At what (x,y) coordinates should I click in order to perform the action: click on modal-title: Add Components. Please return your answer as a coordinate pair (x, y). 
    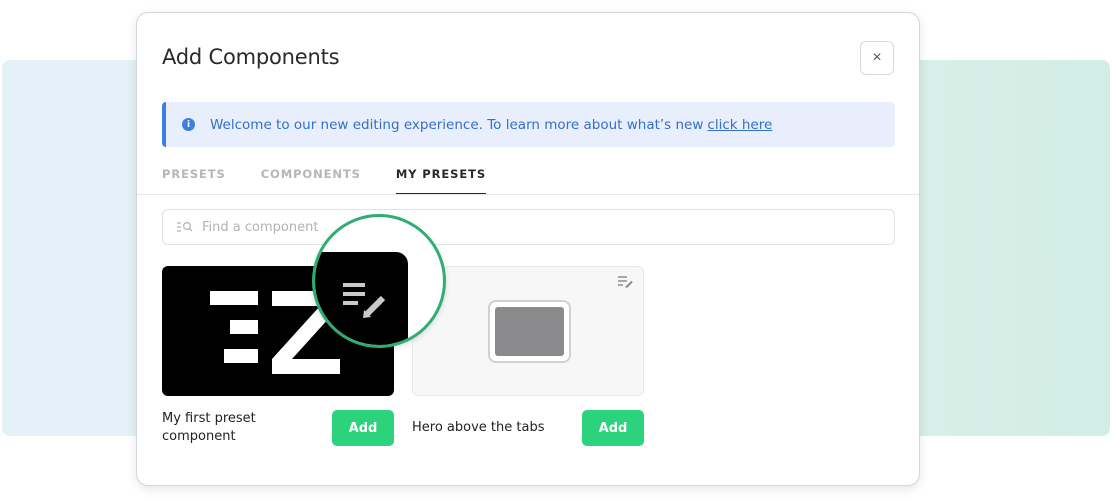
    Looking at the image, I should click on (251, 57).